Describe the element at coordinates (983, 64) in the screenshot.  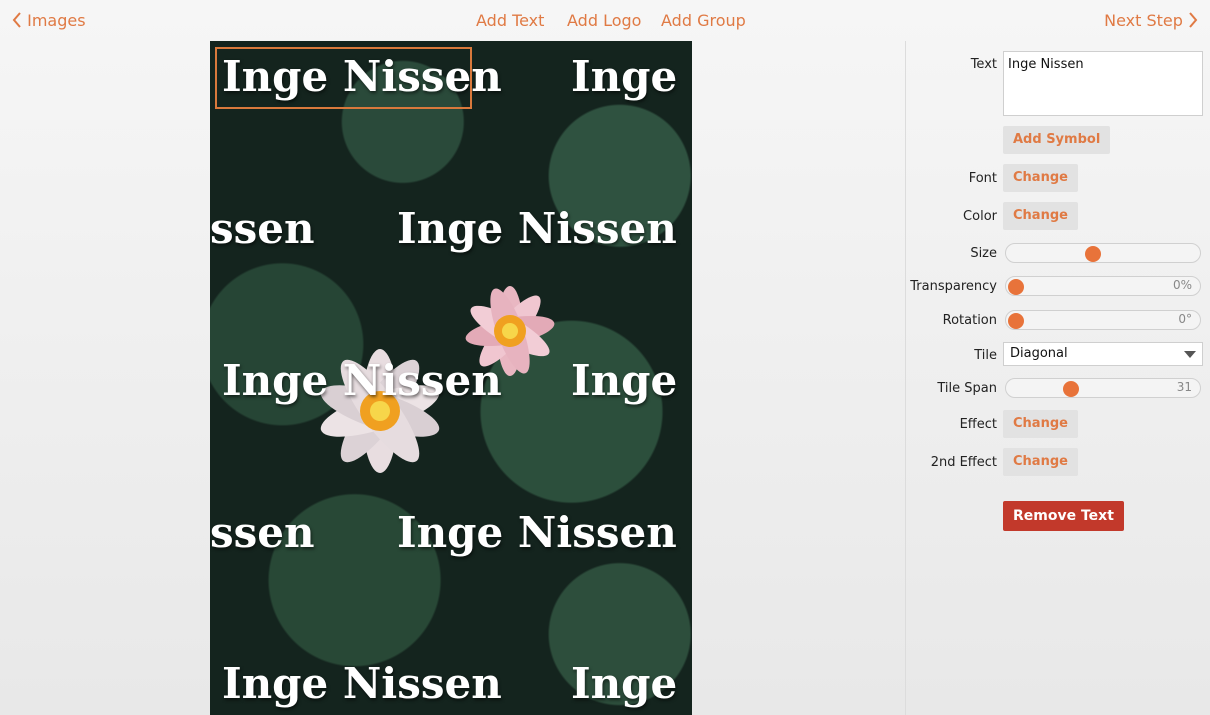
I see `text-label: Text` at that location.